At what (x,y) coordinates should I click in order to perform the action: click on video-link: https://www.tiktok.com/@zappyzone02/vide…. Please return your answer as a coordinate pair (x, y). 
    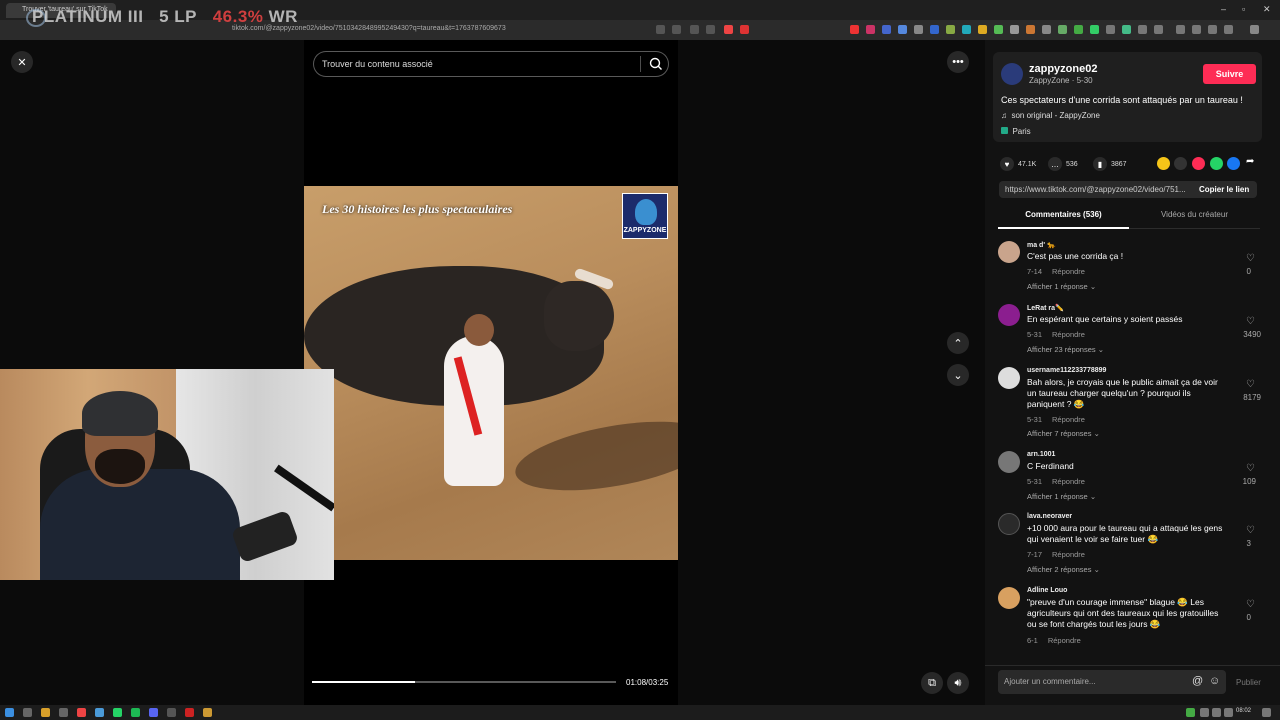
    Looking at the image, I should click on (1097, 189).